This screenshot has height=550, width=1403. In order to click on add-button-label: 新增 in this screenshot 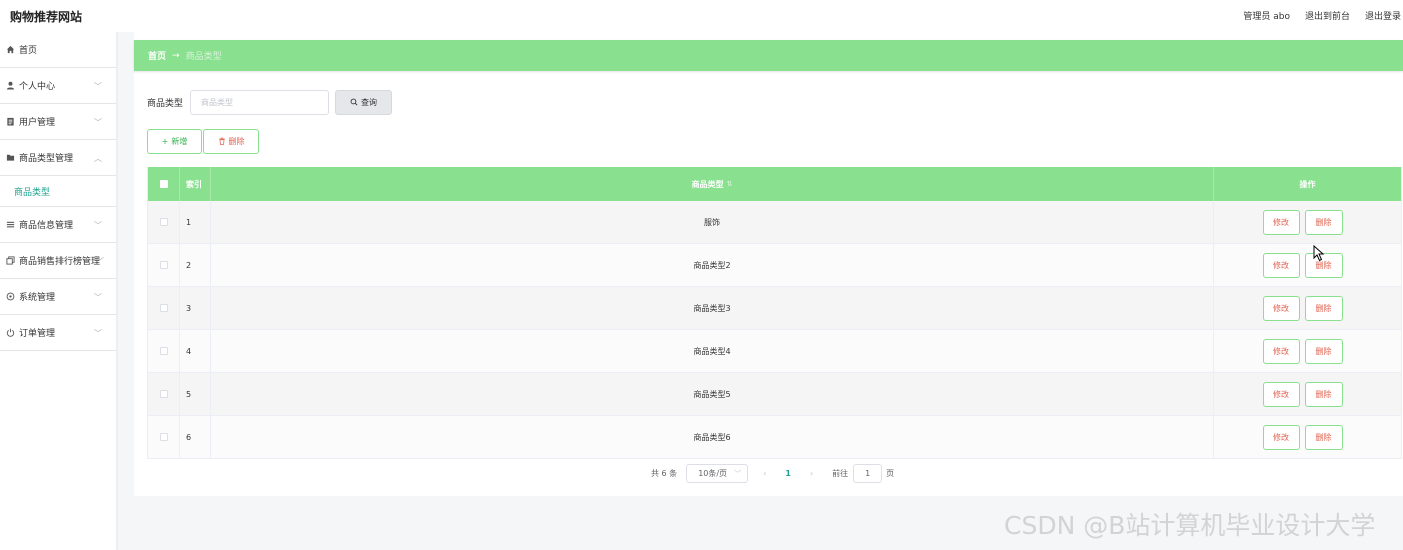, I will do `click(179, 141)`.